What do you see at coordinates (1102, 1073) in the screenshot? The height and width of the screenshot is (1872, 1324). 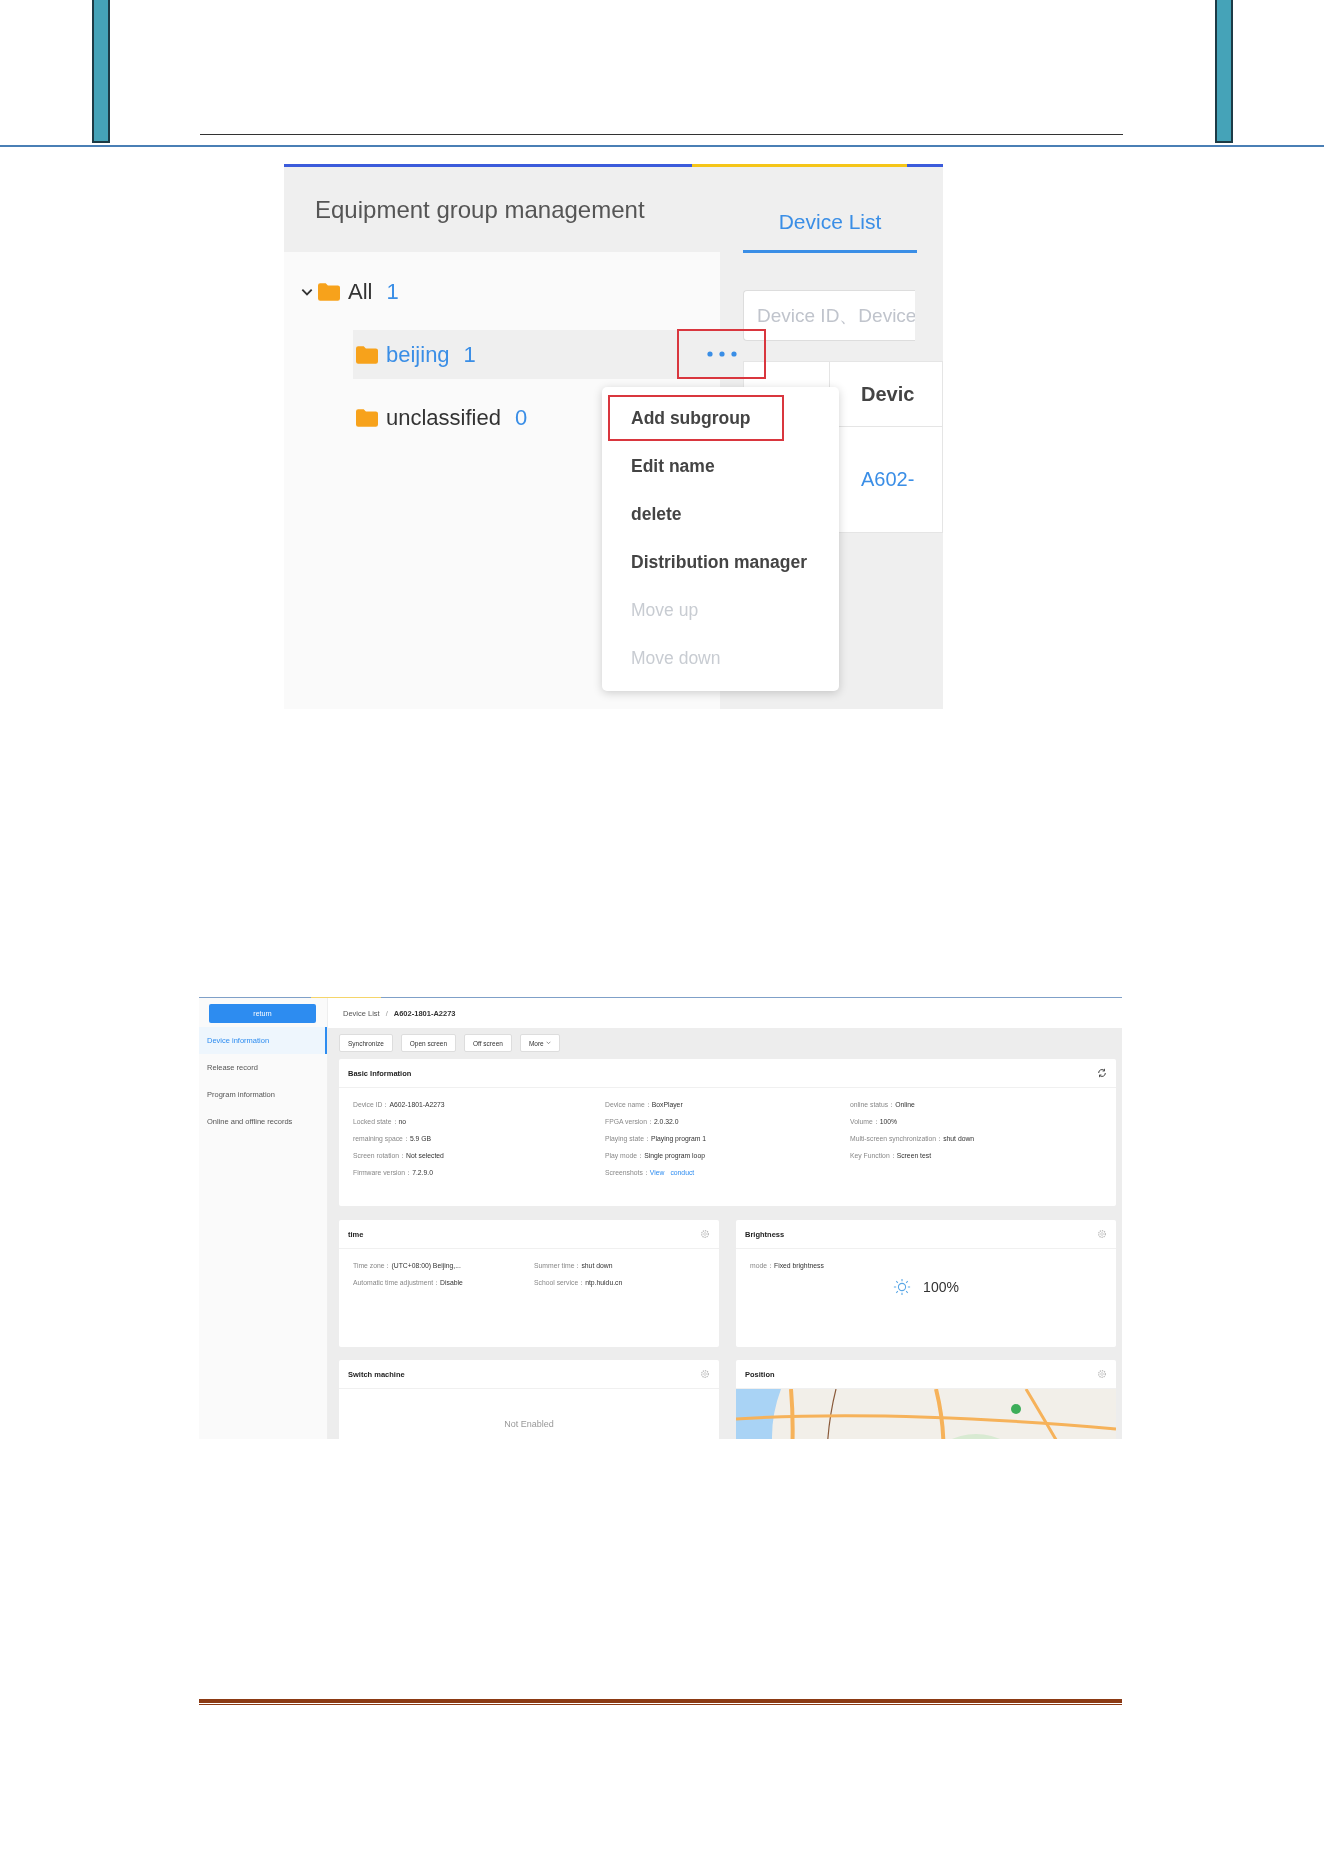 I see `refresh-icon` at bounding box center [1102, 1073].